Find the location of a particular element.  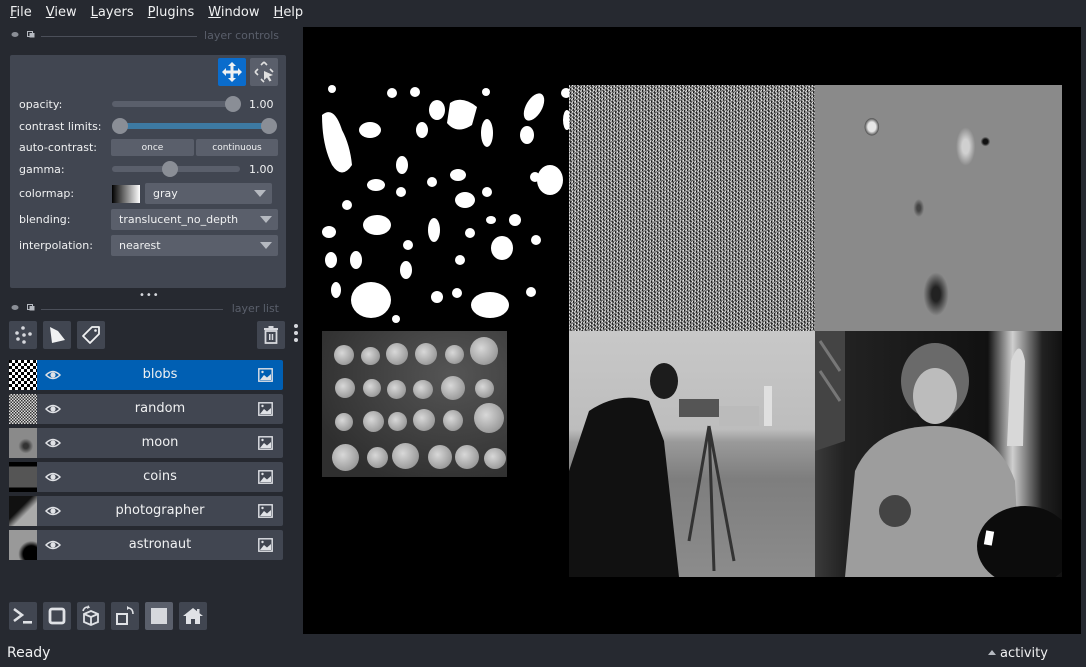

layer-name: coins is located at coordinates (160, 476).